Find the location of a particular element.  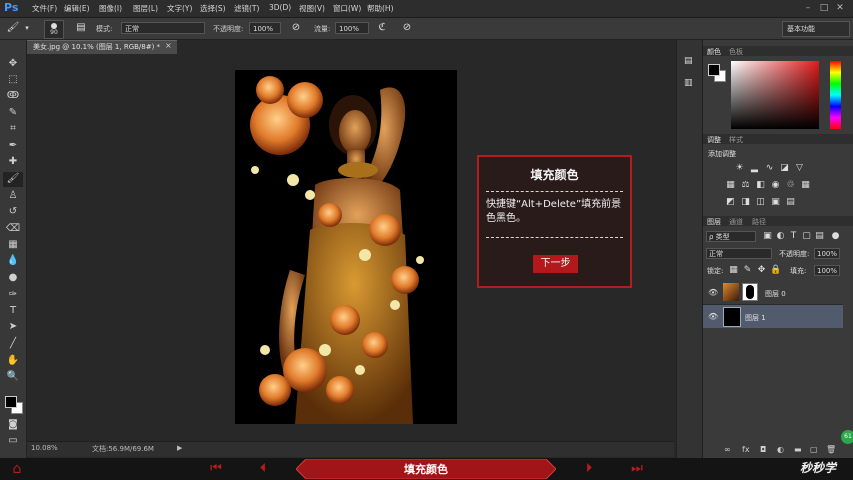

clone-stamp-tool-icon: ♙ is located at coordinates (13, 196).